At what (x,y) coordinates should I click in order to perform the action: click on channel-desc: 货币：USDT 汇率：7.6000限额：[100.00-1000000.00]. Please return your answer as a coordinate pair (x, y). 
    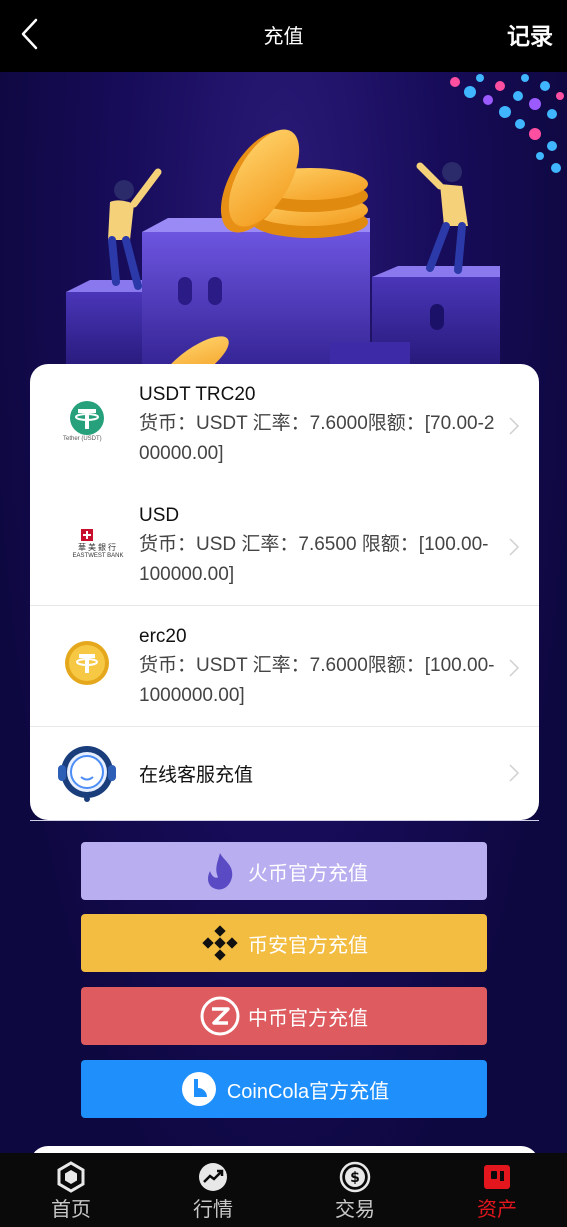
    Looking at the image, I should click on (317, 680).